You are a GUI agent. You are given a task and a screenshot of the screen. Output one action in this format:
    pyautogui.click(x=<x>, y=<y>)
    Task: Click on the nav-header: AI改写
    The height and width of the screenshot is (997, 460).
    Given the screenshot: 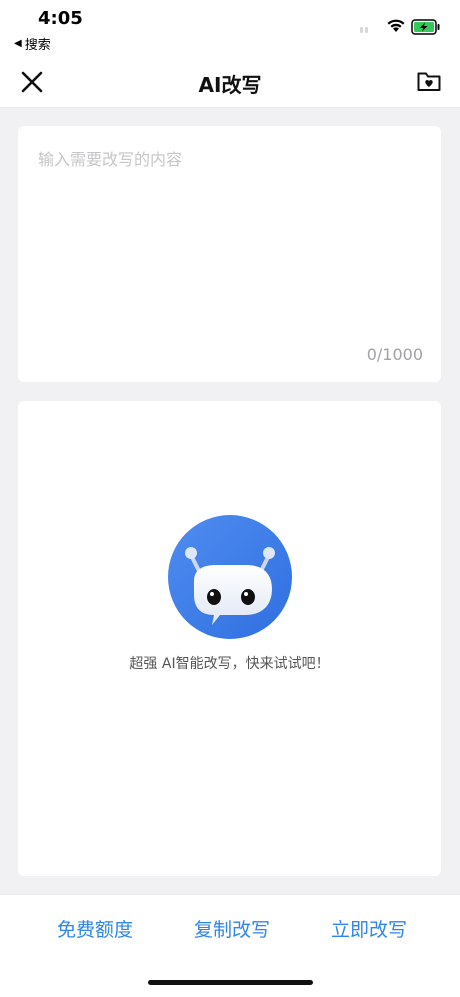 What is the action you would take?
    pyautogui.click(x=230, y=82)
    